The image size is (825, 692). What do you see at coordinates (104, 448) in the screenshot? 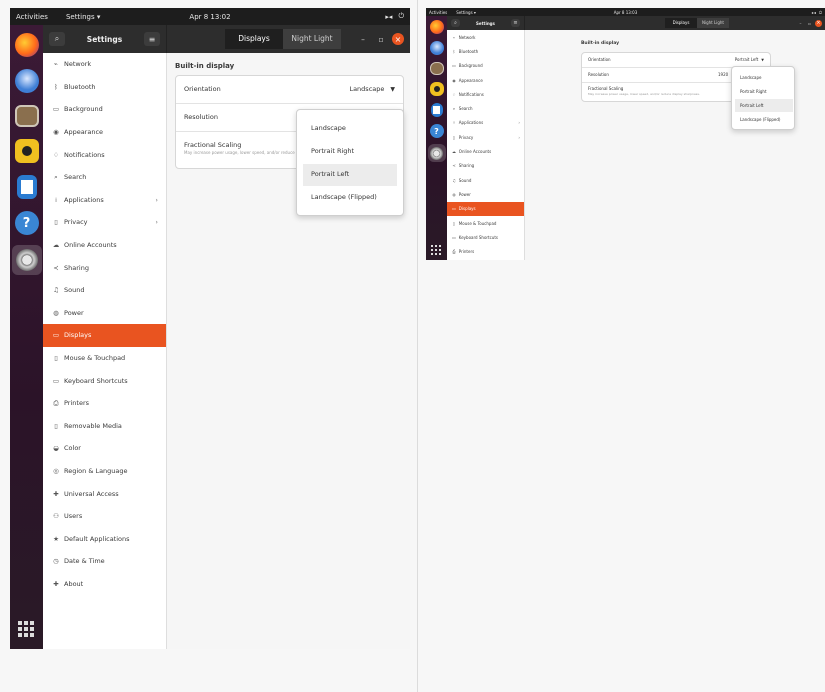
I see `sidebar-item-color: ◒ Color` at bounding box center [104, 448].